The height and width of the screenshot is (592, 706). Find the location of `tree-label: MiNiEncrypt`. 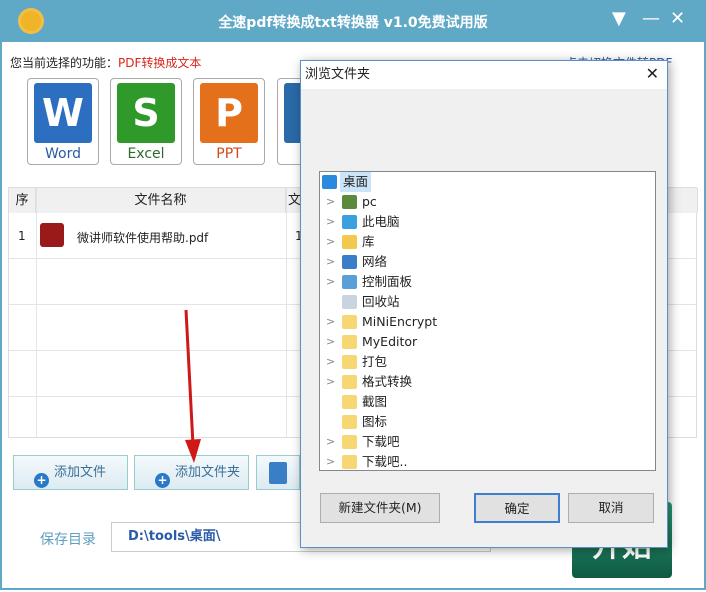

tree-label: MiNiEncrypt is located at coordinates (400, 321).